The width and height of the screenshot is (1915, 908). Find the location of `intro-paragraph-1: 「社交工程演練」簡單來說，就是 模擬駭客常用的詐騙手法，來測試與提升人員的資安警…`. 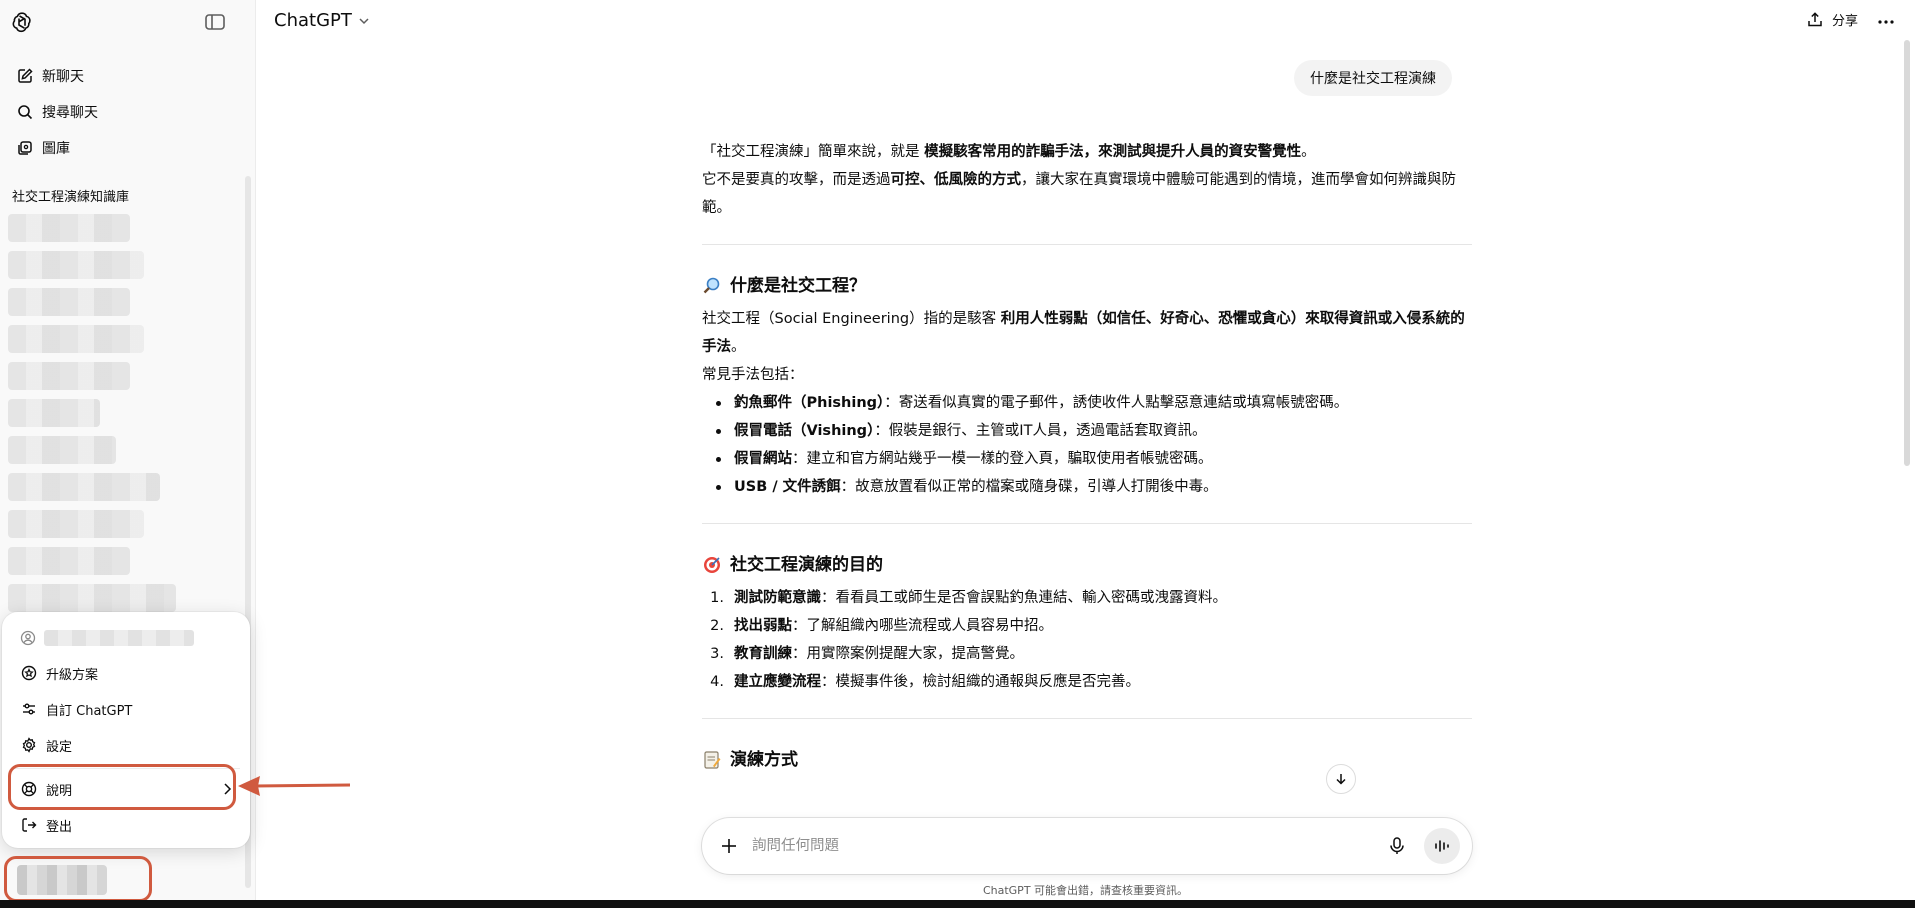

intro-paragraph-1: 「社交工程演練」簡單來說，就是 模擬駭客常用的詐騙手法，來測試與提升人員的資安警… is located at coordinates (1009, 152).